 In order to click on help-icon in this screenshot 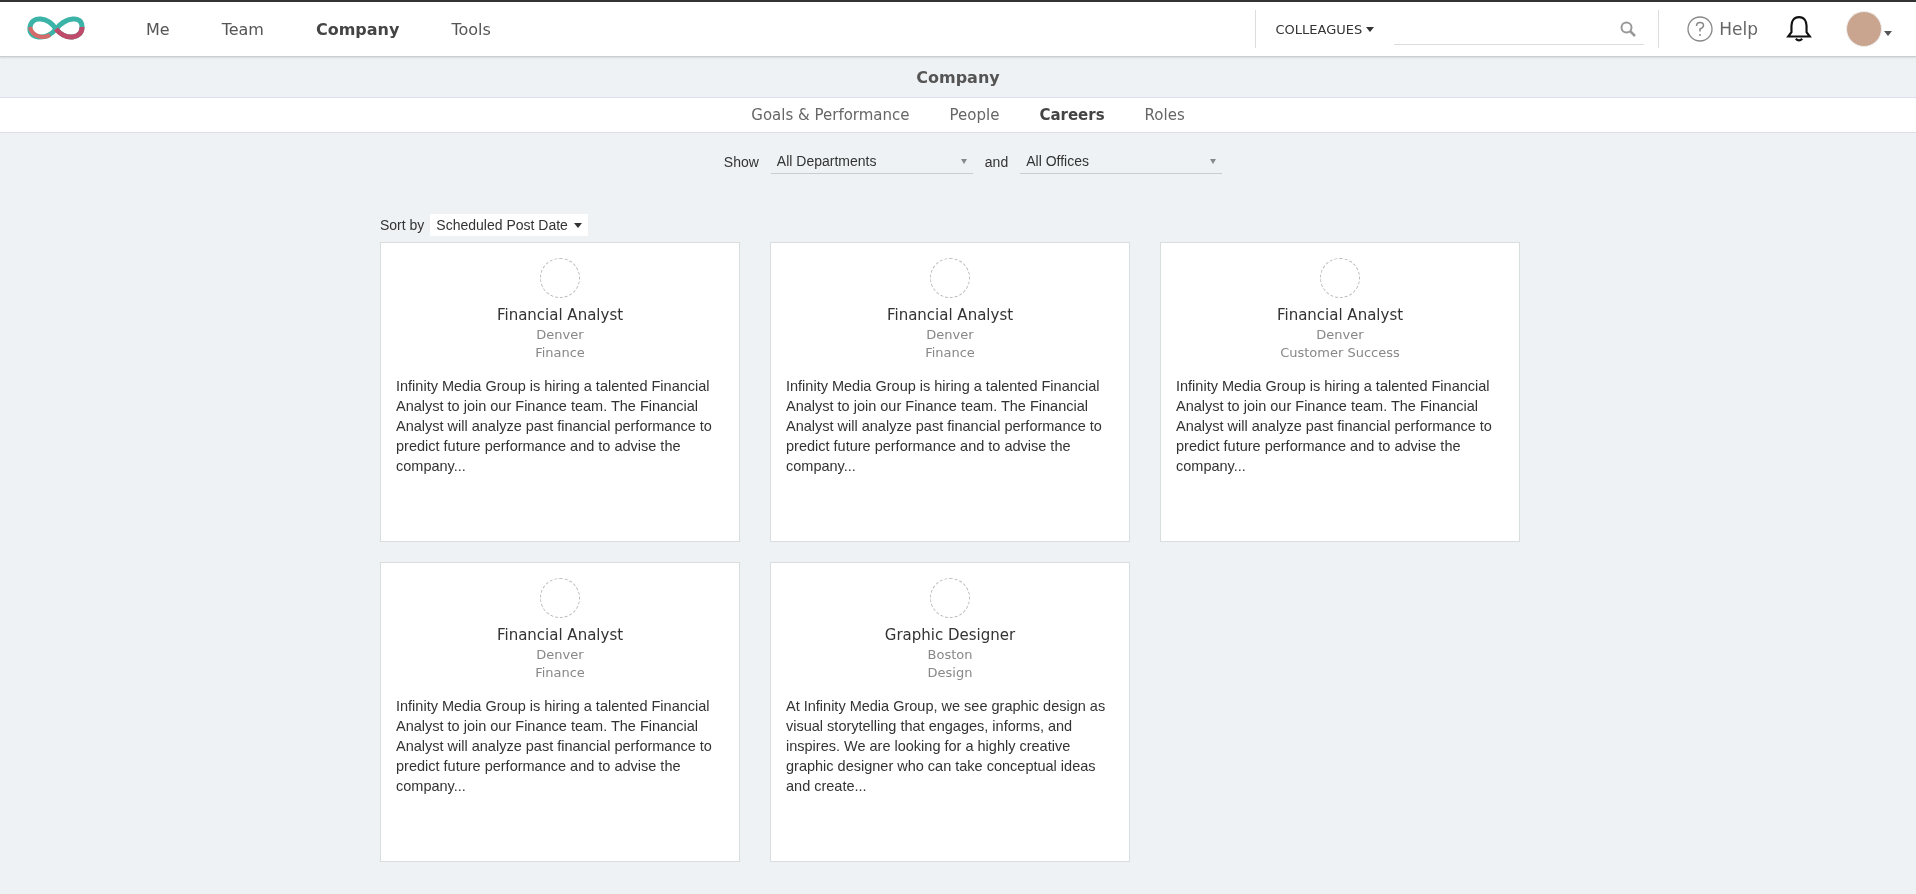, I will do `click(1700, 29)`.